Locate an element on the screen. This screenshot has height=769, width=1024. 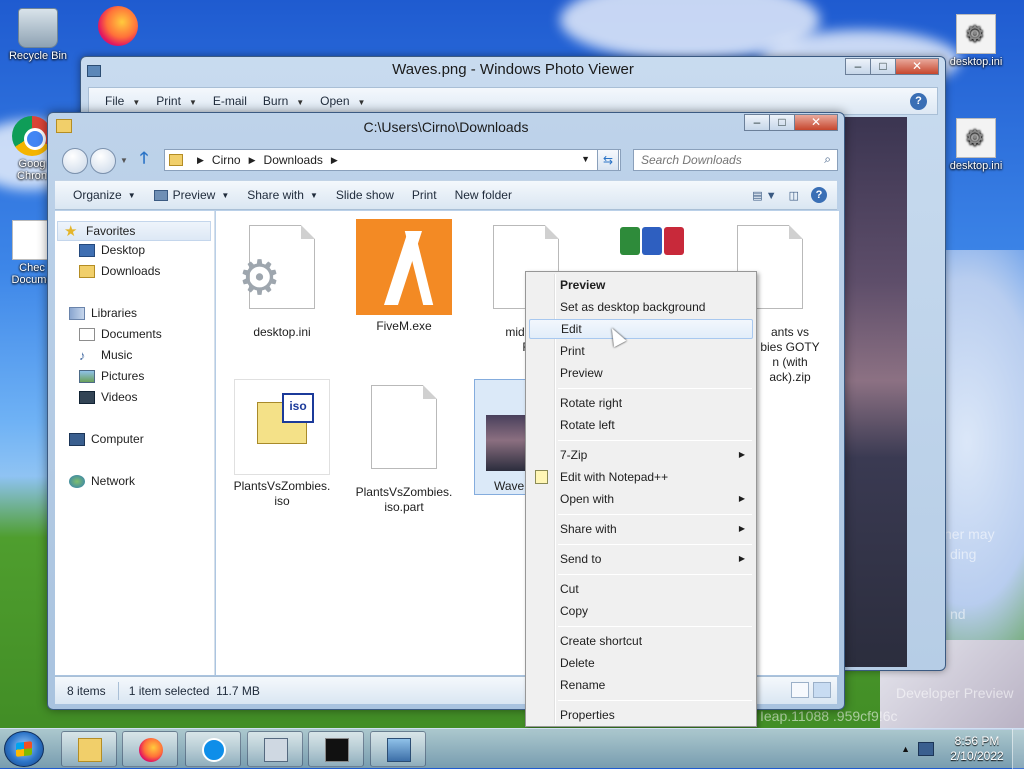
file-item-archive is located at coordinates (648, 244).